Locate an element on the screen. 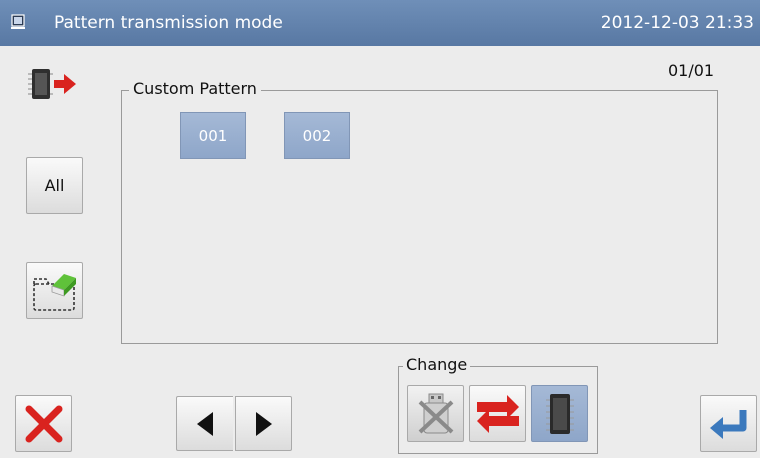 The height and width of the screenshot is (458, 760). page-indicator: 01/01 is located at coordinates (691, 70).